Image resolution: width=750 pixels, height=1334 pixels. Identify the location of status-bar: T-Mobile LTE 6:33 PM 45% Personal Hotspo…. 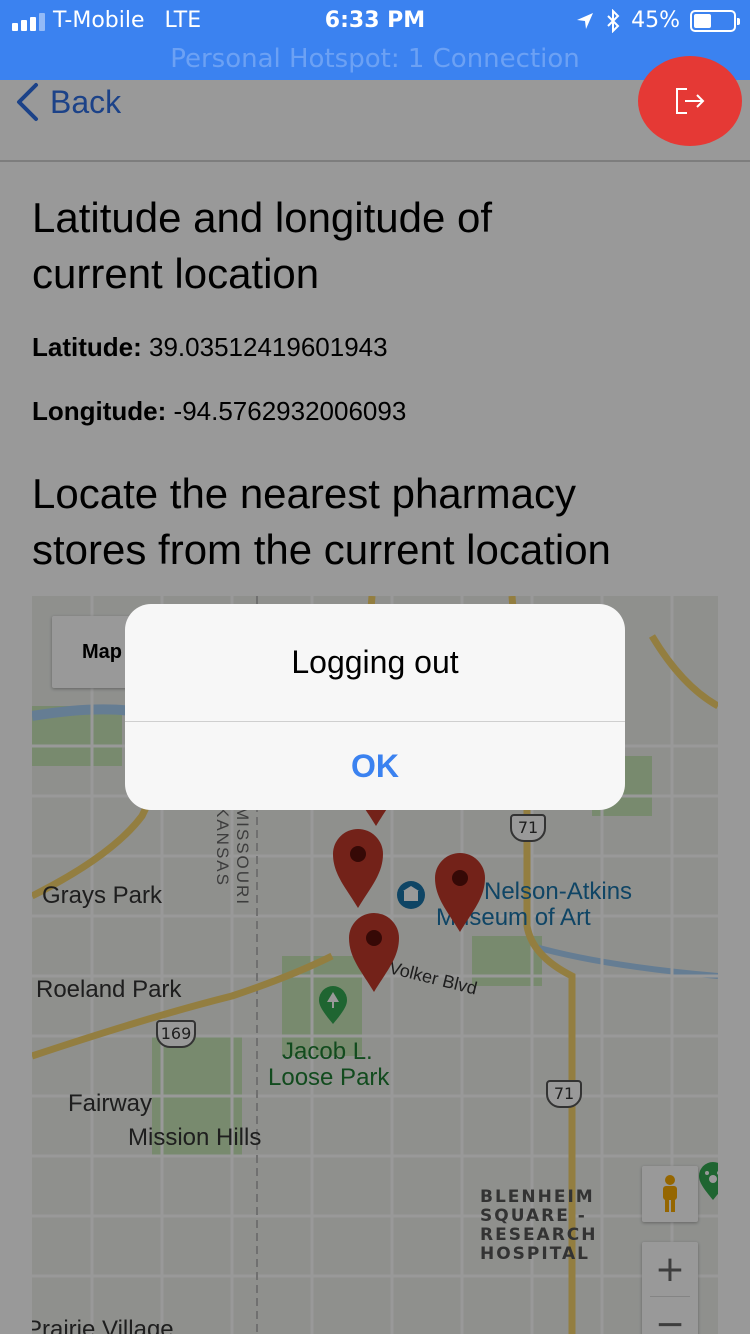
(375, 40).